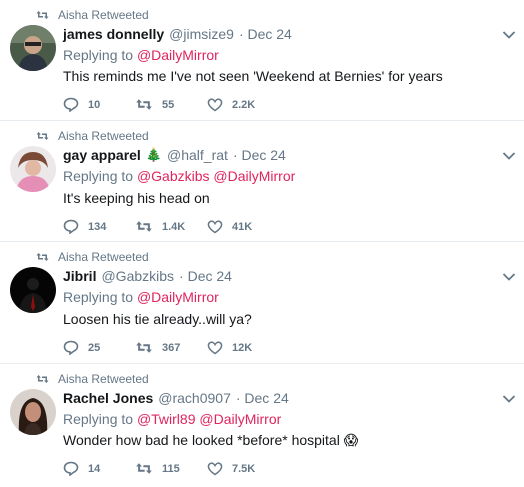 The image size is (524, 487). I want to click on screaming-face-emoji: 😱, so click(351, 440).